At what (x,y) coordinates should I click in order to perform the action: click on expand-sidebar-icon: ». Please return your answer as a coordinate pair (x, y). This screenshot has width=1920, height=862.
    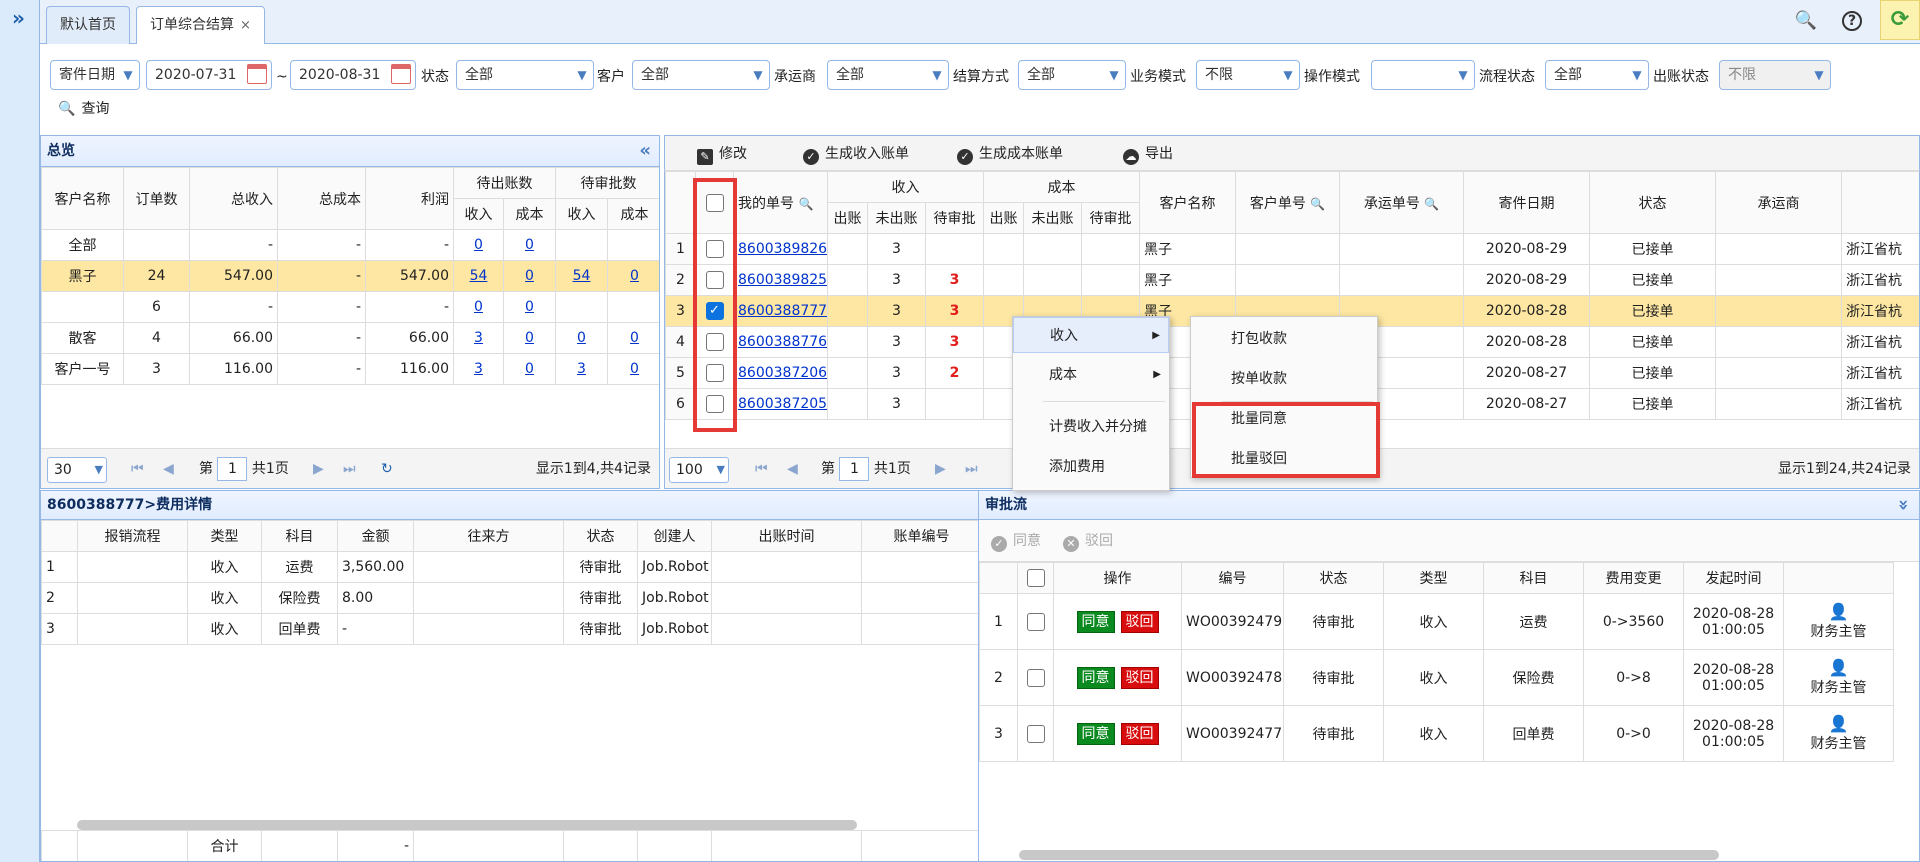
    Looking at the image, I should click on (18, 18).